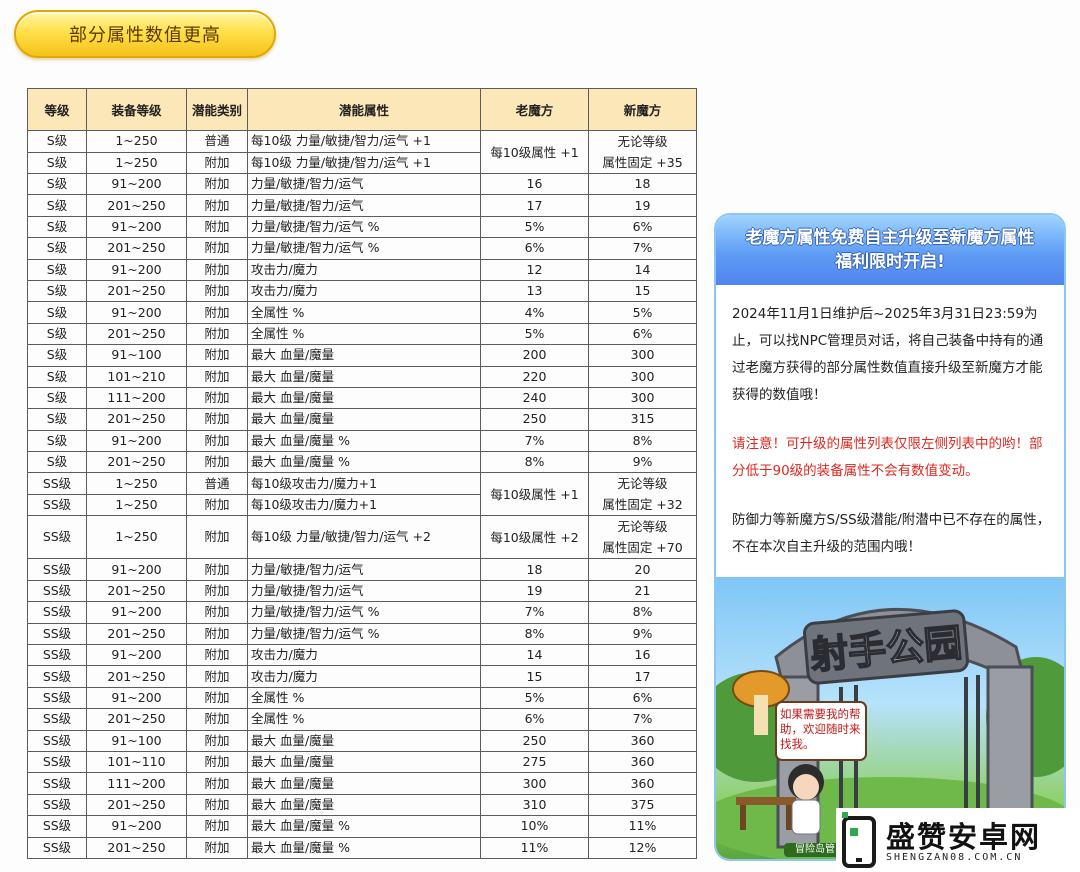  What do you see at coordinates (642, 612) in the screenshot?
I see `cell-new-cube: 8%` at bounding box center [642, 612].